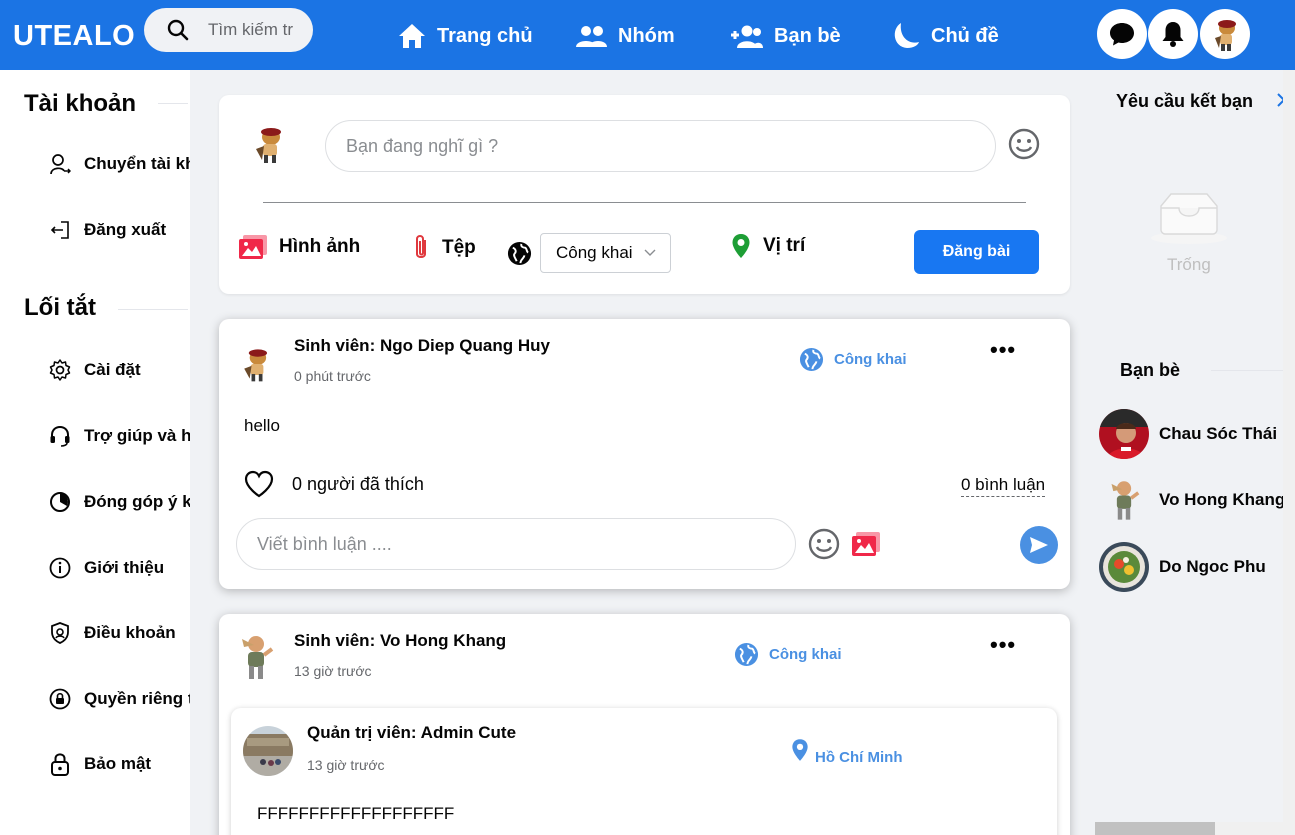  Describe the element at coordinates (119, 699) in the screenshot. I see `sidebar-item-privacy: Quyền riêng tư` at that location.